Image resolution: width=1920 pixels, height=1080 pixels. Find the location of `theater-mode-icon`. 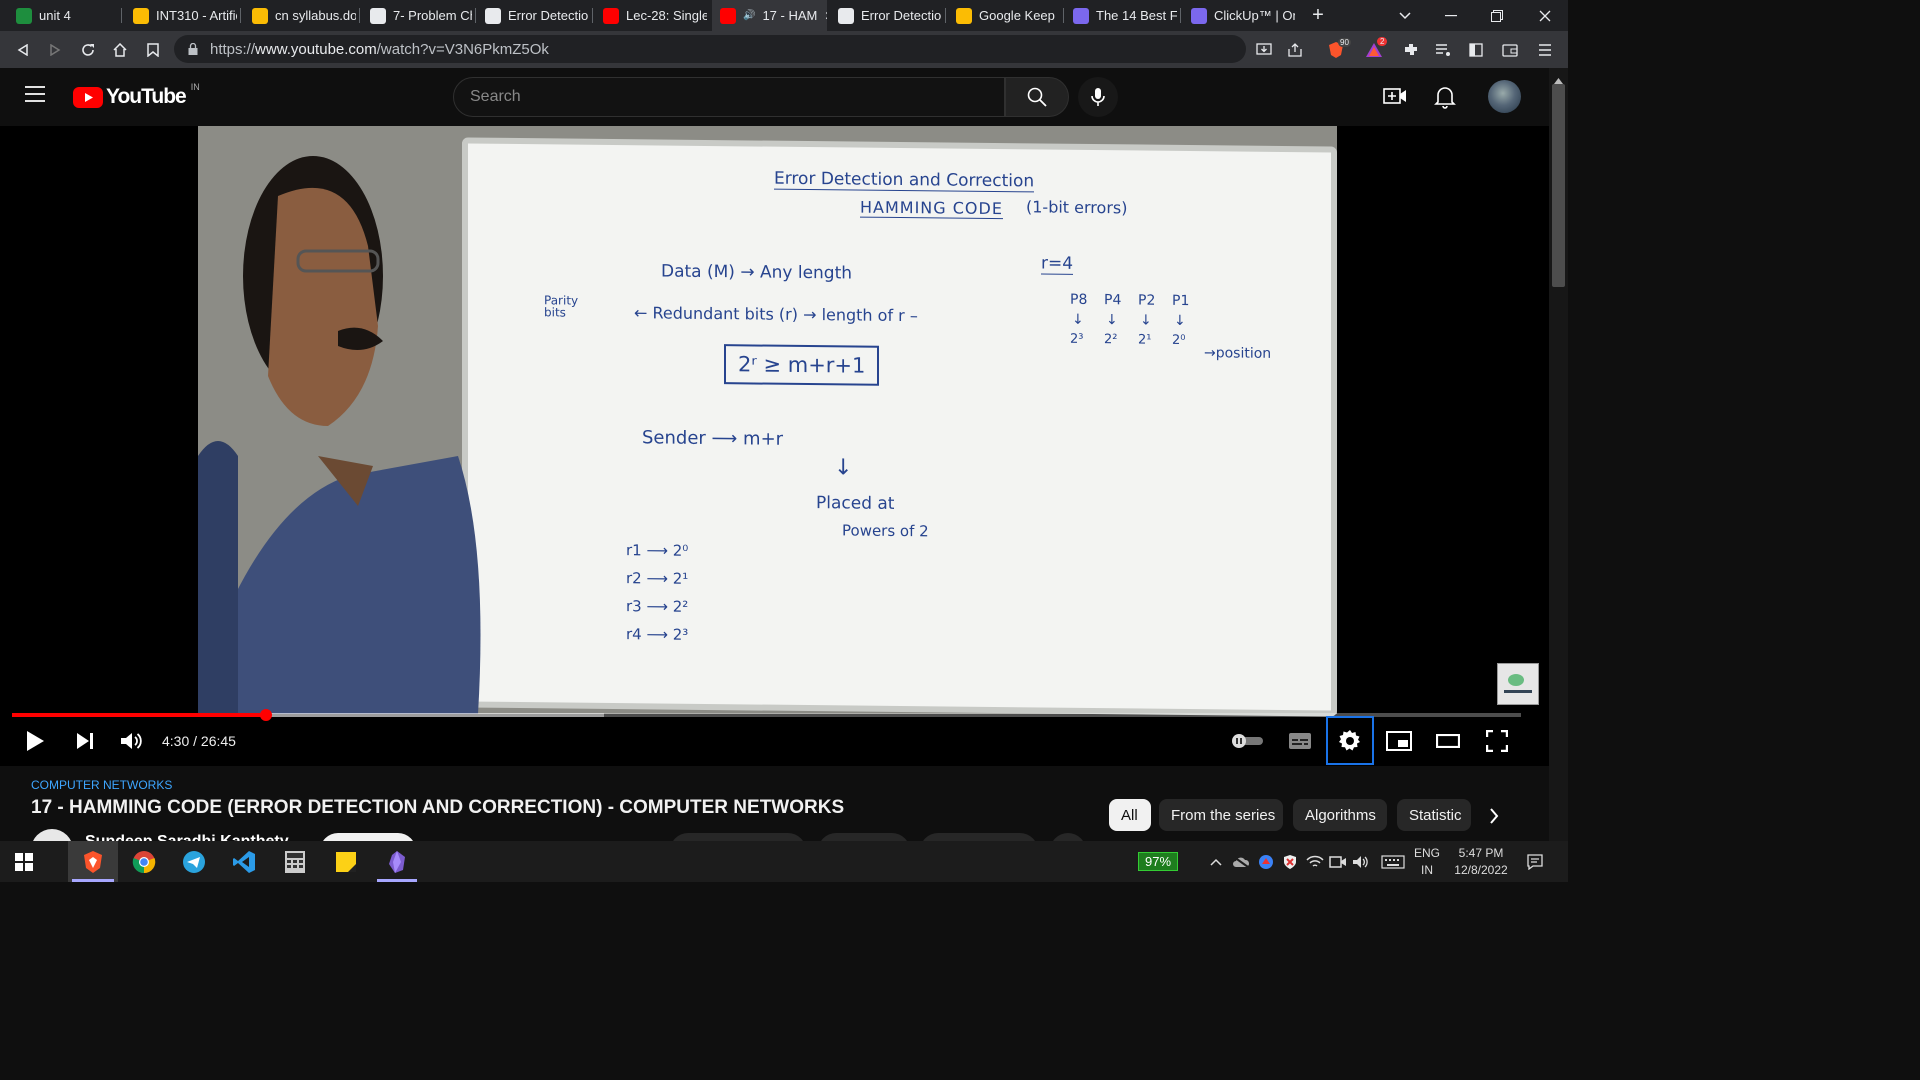

theater-mode-icon is located at coordinates (1448, 741).